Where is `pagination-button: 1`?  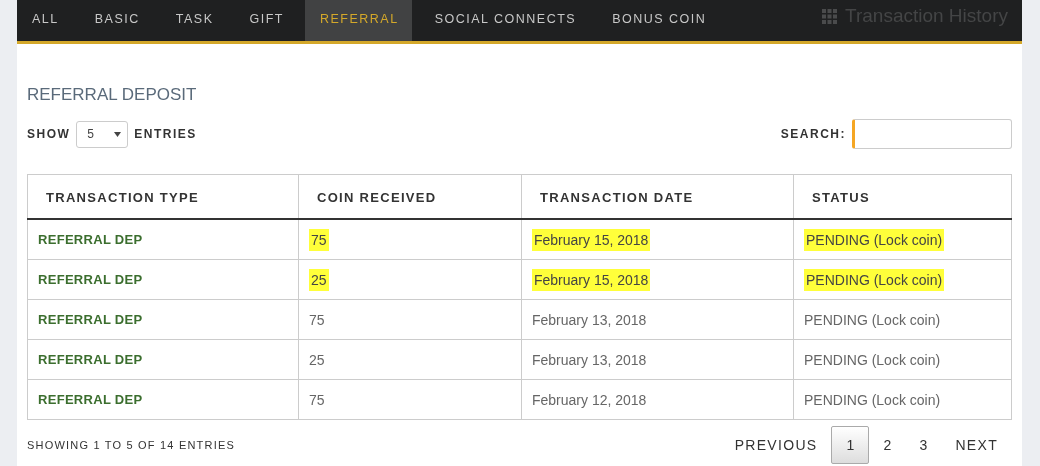
pagination-button: 1 is located at coordinates (850, 445).